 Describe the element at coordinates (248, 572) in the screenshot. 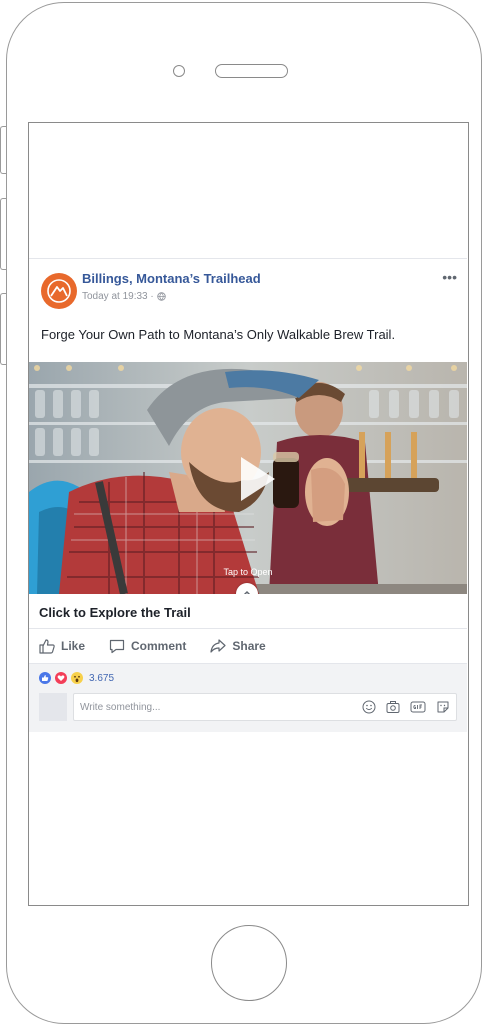

I see `tap-to-open-label: Tap to Open` at that location.